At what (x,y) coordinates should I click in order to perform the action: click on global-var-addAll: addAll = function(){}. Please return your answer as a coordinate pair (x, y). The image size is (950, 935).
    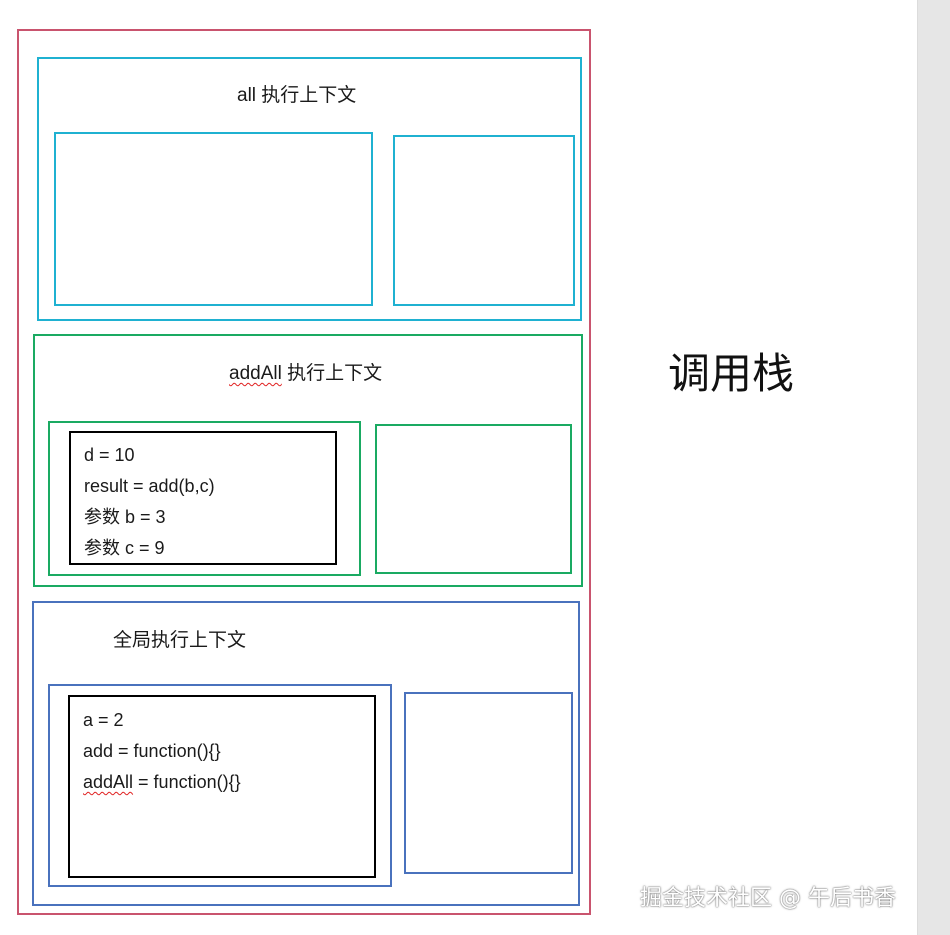
    Looking at the image, I should click on (162, 782).